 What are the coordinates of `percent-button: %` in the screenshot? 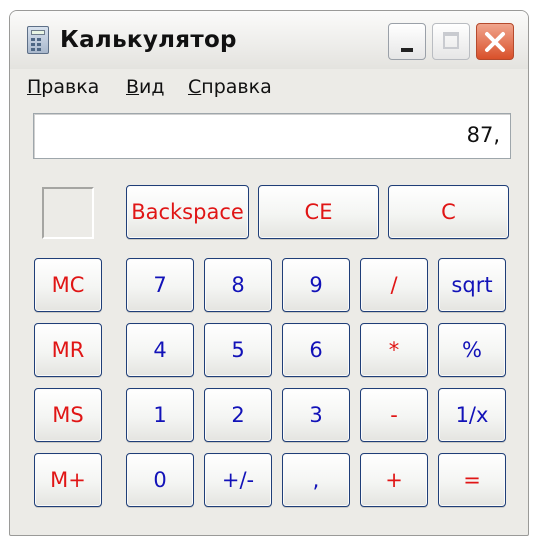 It's located at (472, 350).